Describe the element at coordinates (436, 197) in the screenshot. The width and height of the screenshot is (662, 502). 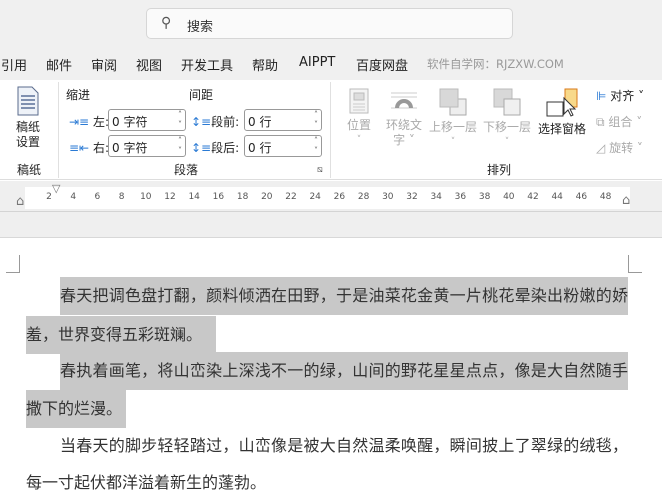
I see `ruler-tick-label: 34` at that location.